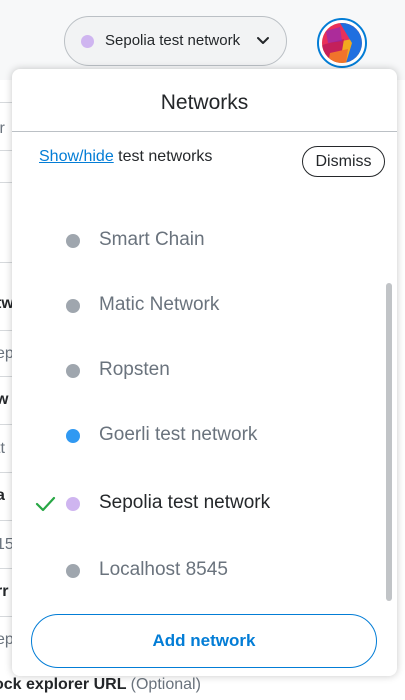 This screenshot has width=405, height=700. What do you see at coordinates (6, 303) in the screenshot?
I see `background-text: tw` at bounding box center [6, 303].